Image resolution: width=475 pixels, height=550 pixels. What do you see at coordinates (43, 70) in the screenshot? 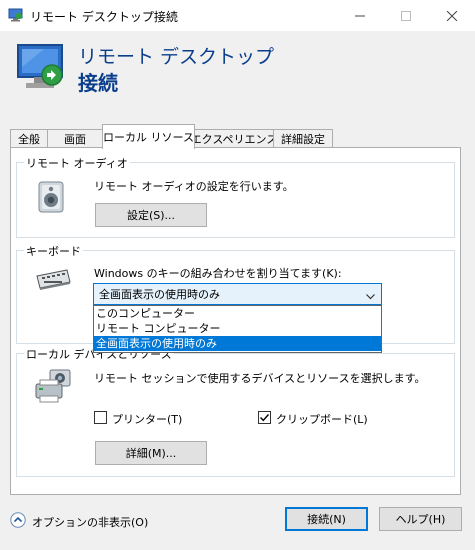
I see `remote-desktop-large-icon` at bounding box center [43, 70].